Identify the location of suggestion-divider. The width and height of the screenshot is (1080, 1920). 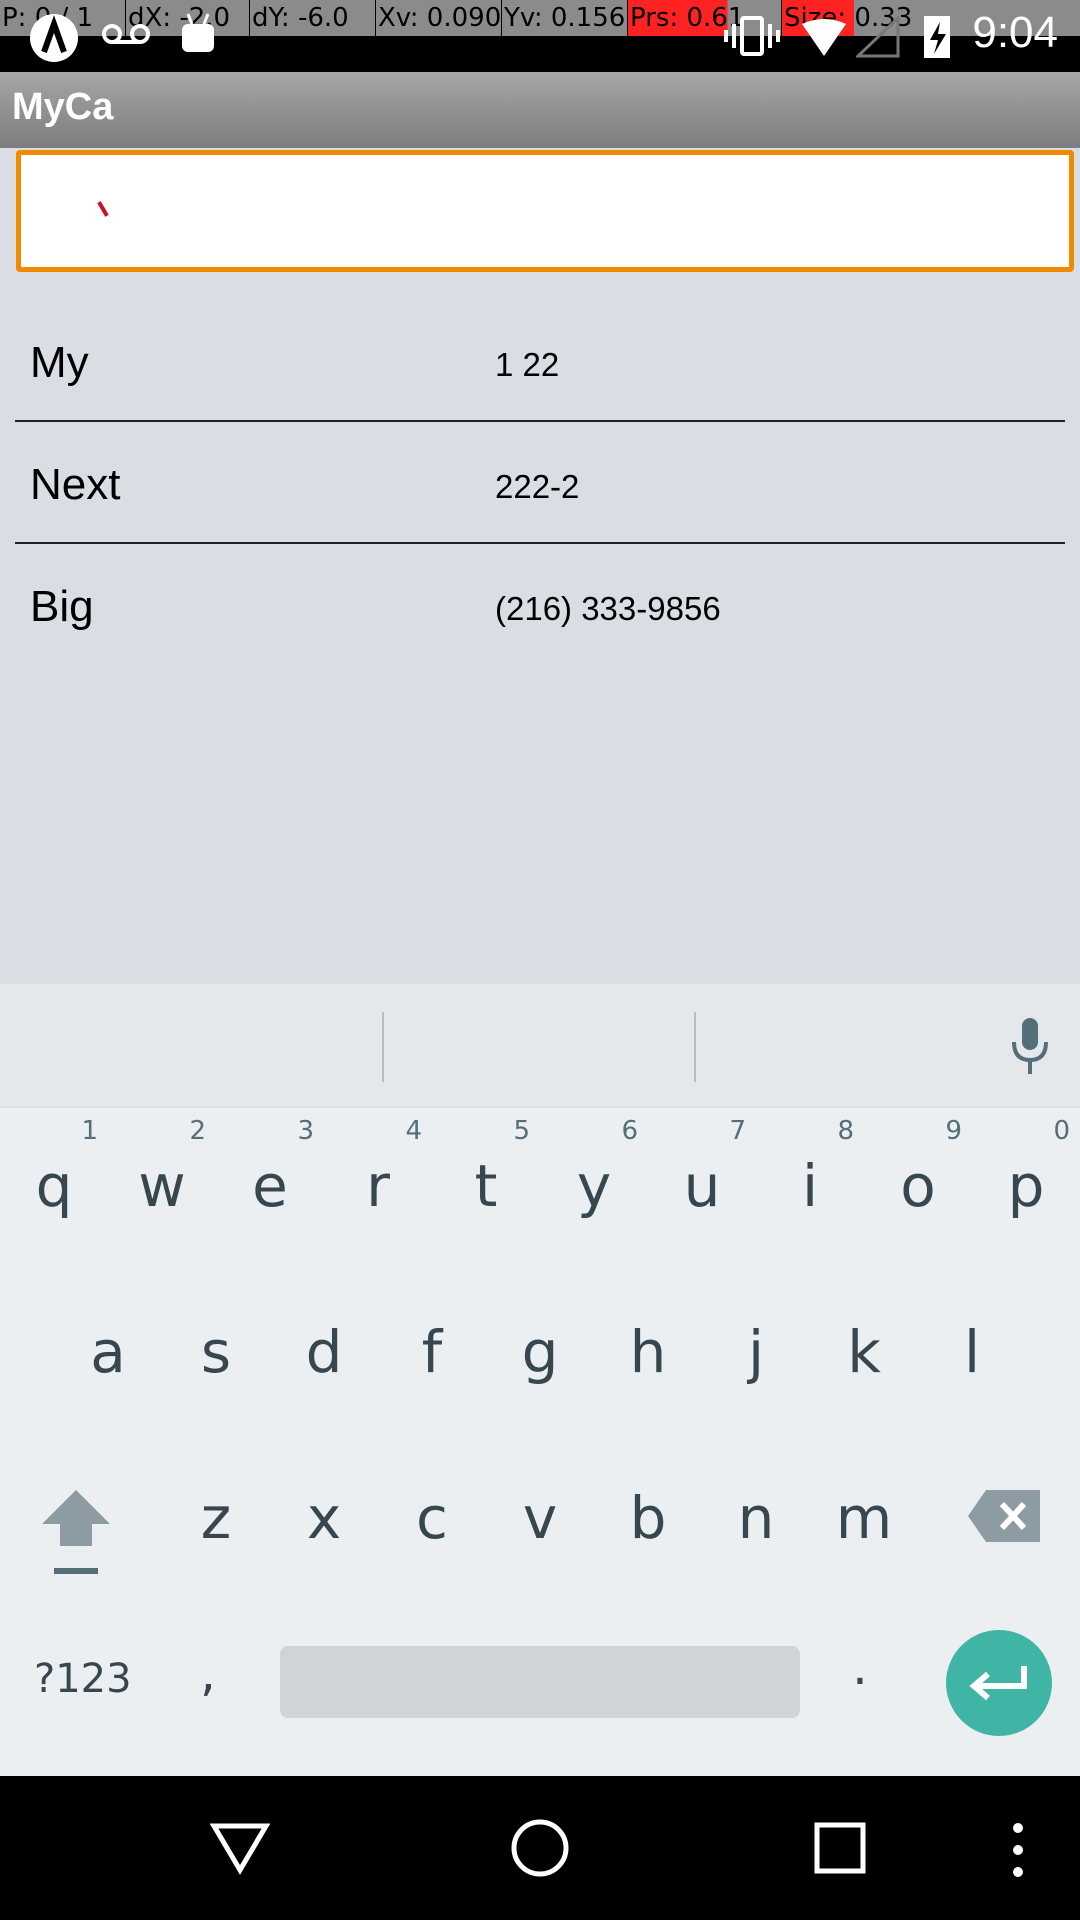
(383, 1047).